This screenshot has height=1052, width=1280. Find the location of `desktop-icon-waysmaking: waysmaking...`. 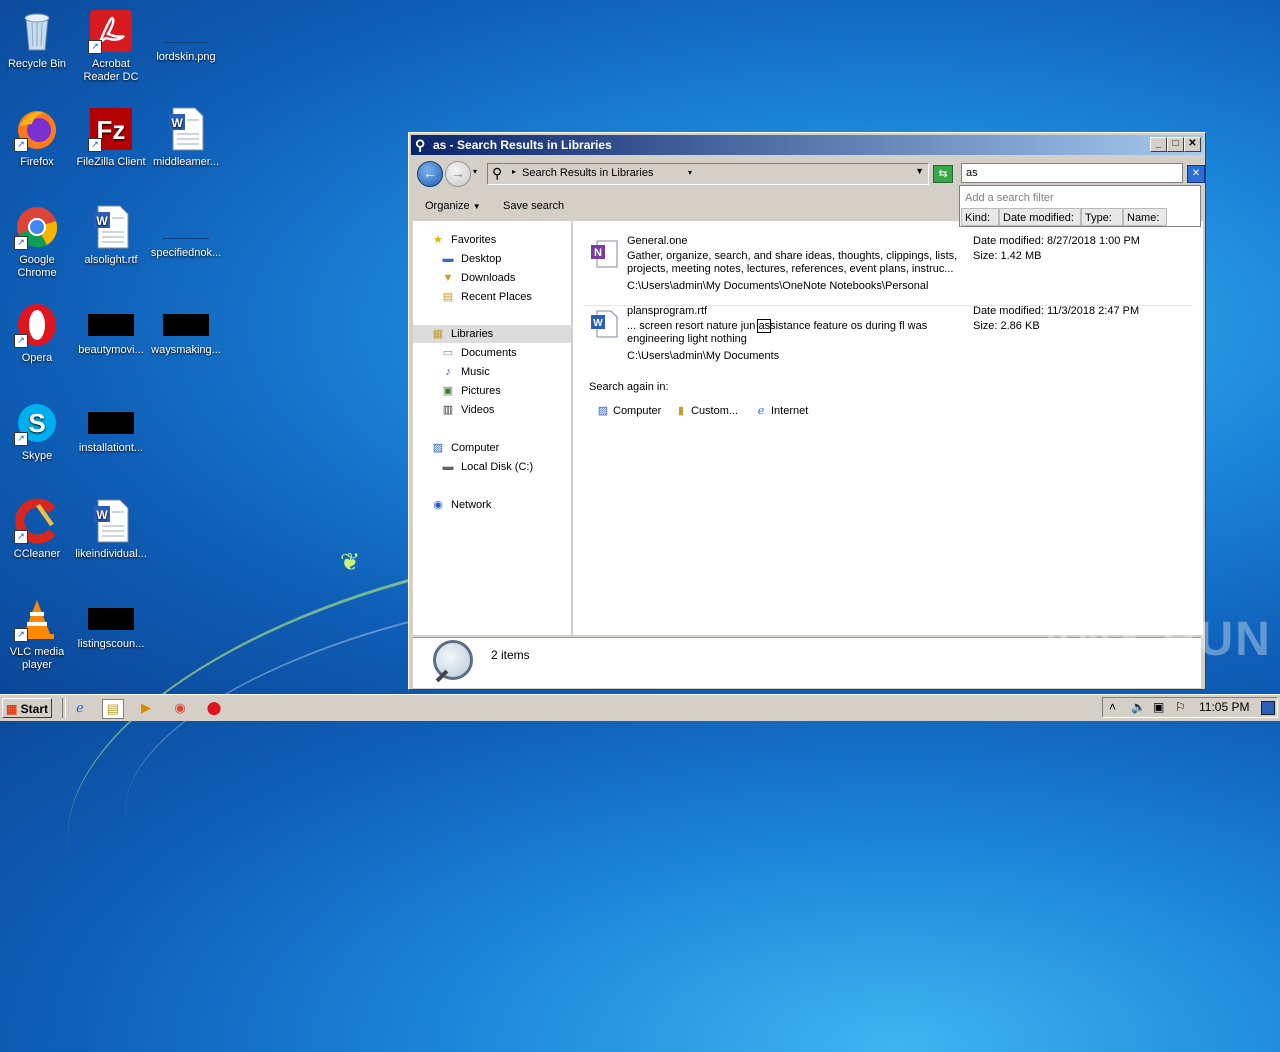

desktop-icon-waysmaking: waysmaking... is located at coordinates (186, 329).